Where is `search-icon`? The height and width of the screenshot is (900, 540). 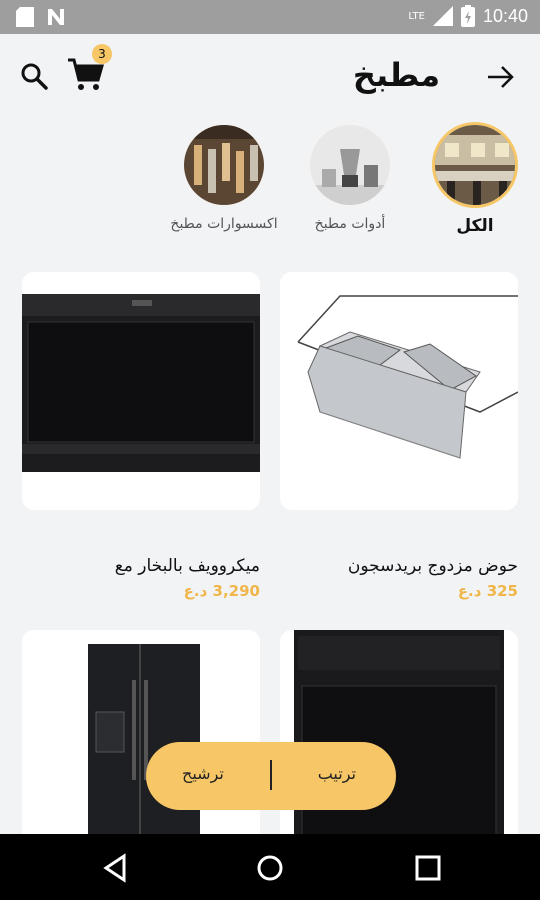 search-icon is located at coordinates (34, 76).